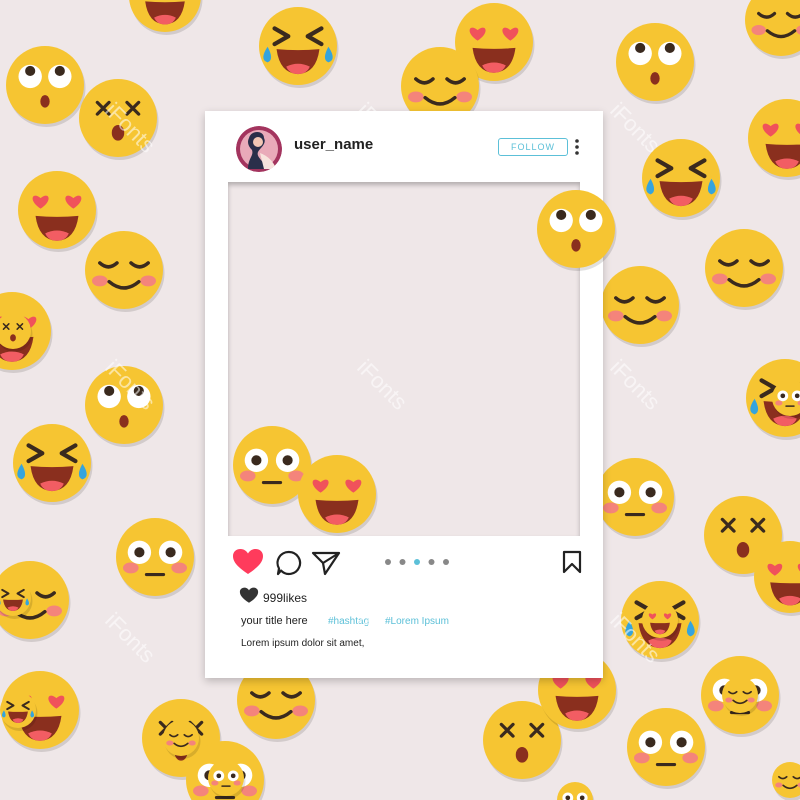 The image size is (800, 800). Describe the element at coordinates (285, 598) in the screenshot. I see `likes-count: 999likes` at that location.